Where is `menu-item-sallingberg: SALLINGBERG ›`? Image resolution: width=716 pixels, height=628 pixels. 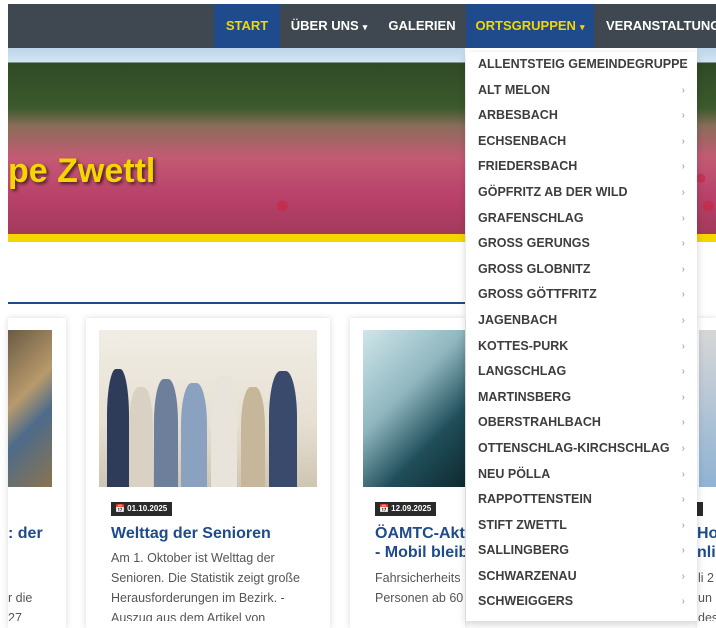 menu-item-sallingberg: SALLINGBERG › is located at coordinates (581, 551).